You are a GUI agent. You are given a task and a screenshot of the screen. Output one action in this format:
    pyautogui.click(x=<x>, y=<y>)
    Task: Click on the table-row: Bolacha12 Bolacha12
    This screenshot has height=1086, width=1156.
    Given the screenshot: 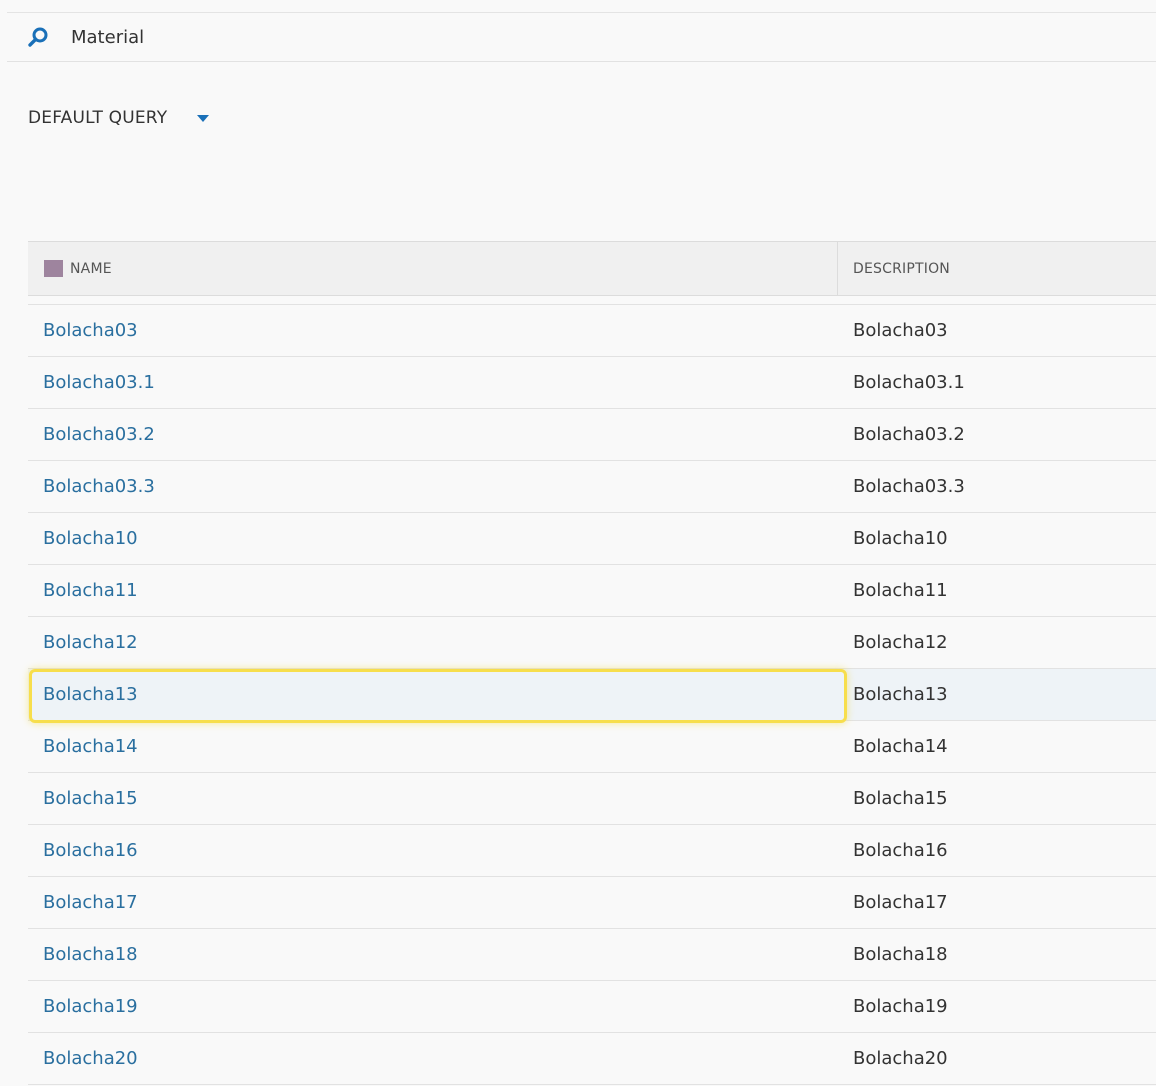 What is the action you would take?
    pyautogui.click(x=592, y=643)
    